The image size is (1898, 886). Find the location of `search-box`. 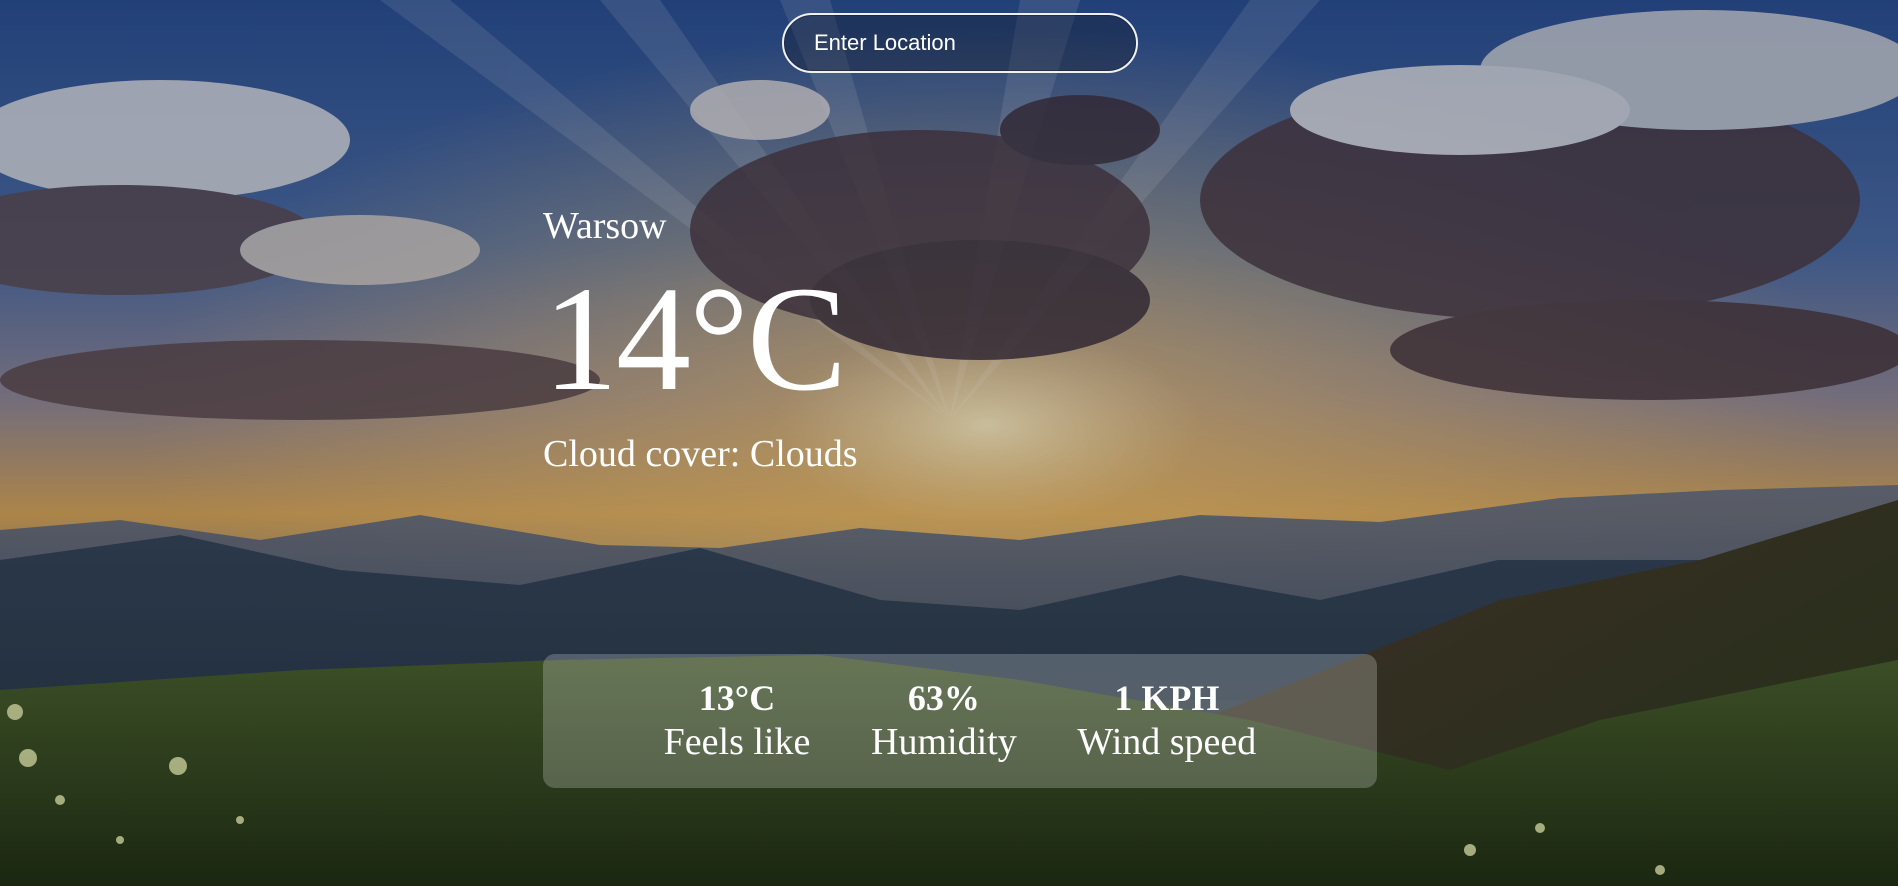

search-box is located at coordinates (960, 43).